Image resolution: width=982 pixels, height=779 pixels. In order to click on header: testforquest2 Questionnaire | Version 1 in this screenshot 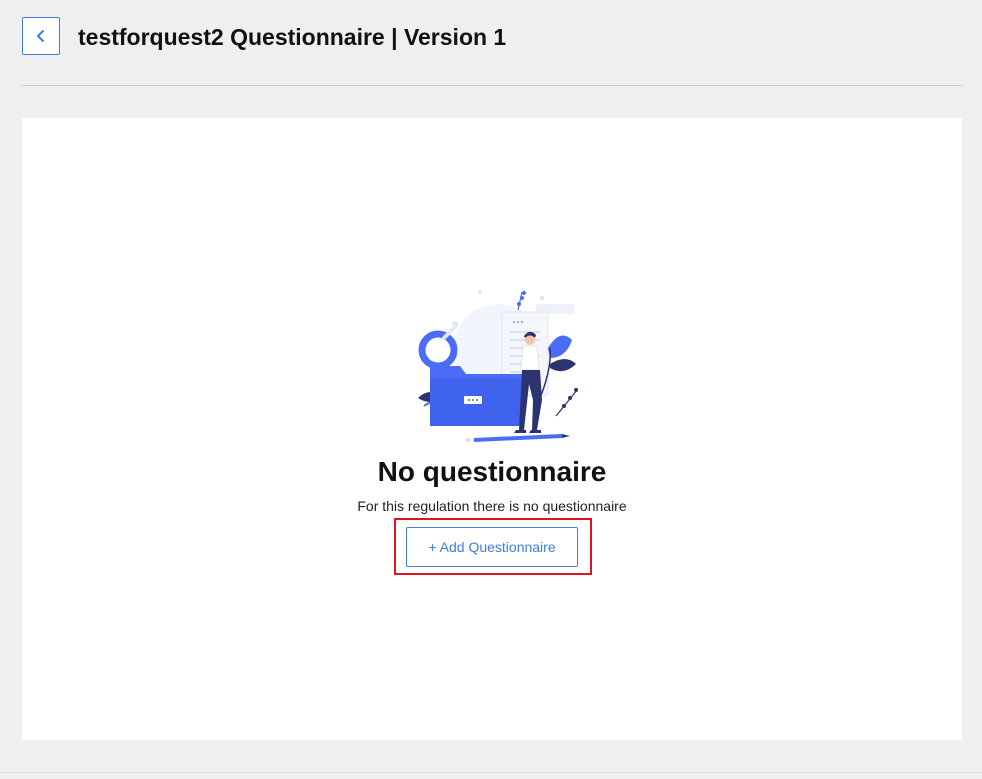, I will do `click(491, 43)`.